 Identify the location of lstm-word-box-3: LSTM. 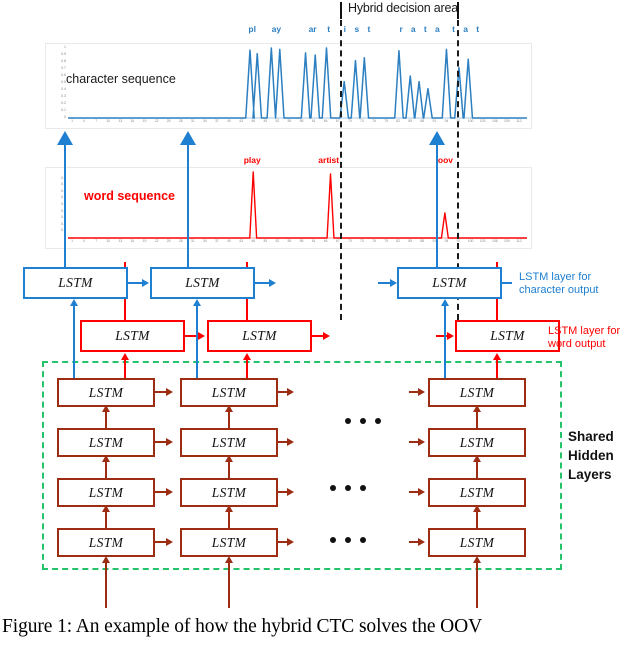
(507, 336).